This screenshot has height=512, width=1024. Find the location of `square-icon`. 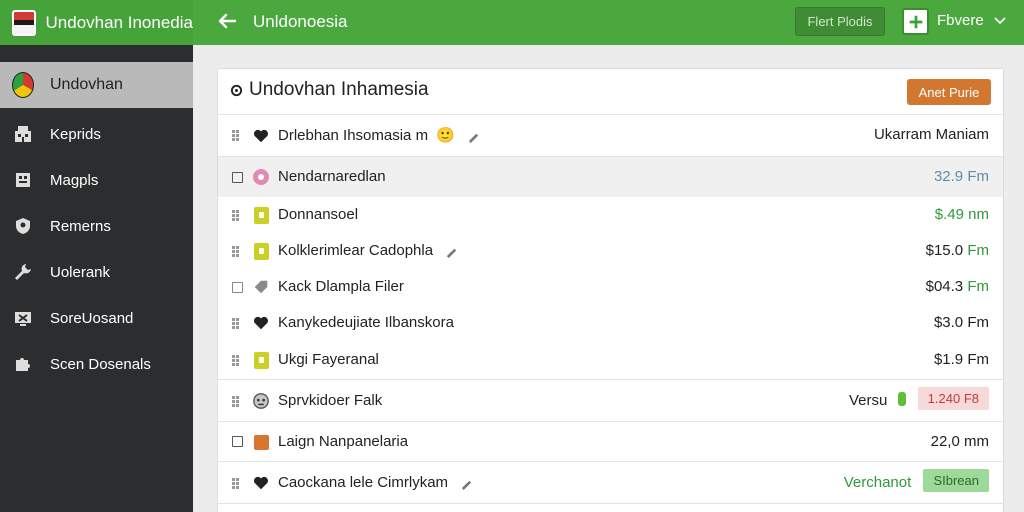

square-icon is located at coordinates (261, 442).